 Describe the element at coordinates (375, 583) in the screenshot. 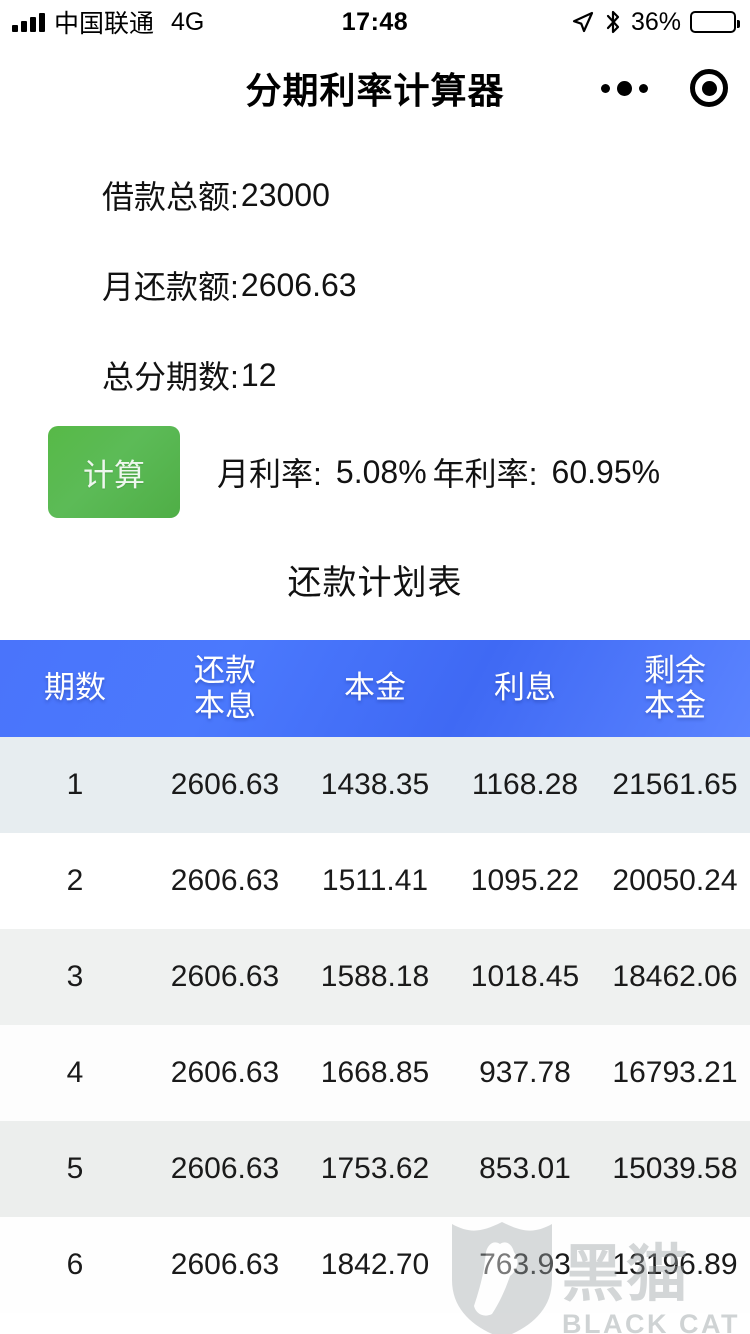

I see `schedule-title: 还款计划表` at that location.